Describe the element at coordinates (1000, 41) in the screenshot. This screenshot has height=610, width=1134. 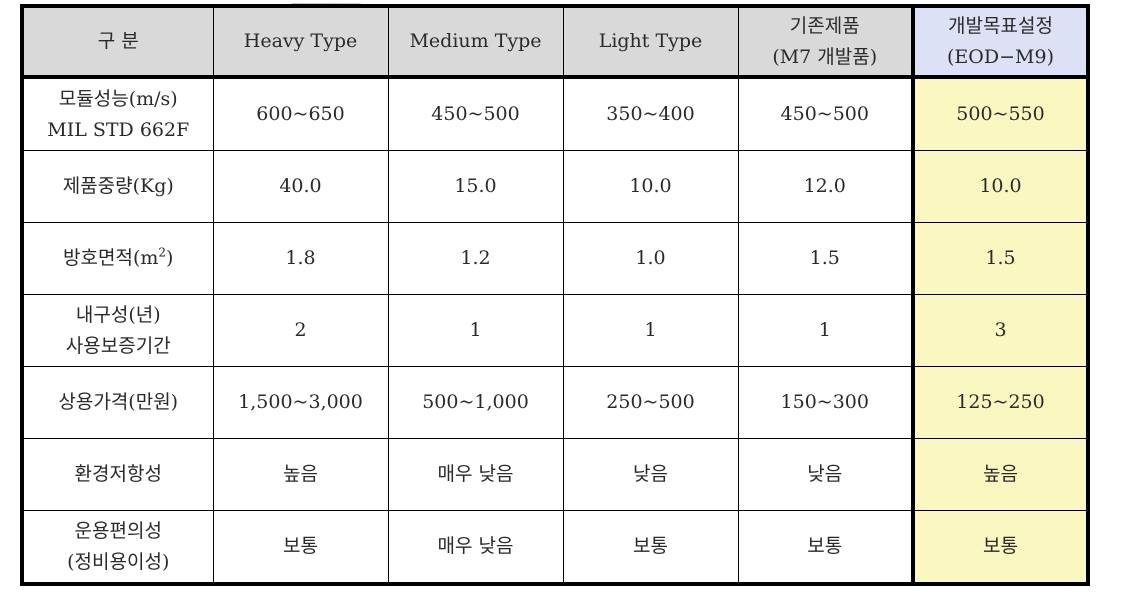
I see `header-development-target: 개발목표설정 (EOD−M9)` at that location.